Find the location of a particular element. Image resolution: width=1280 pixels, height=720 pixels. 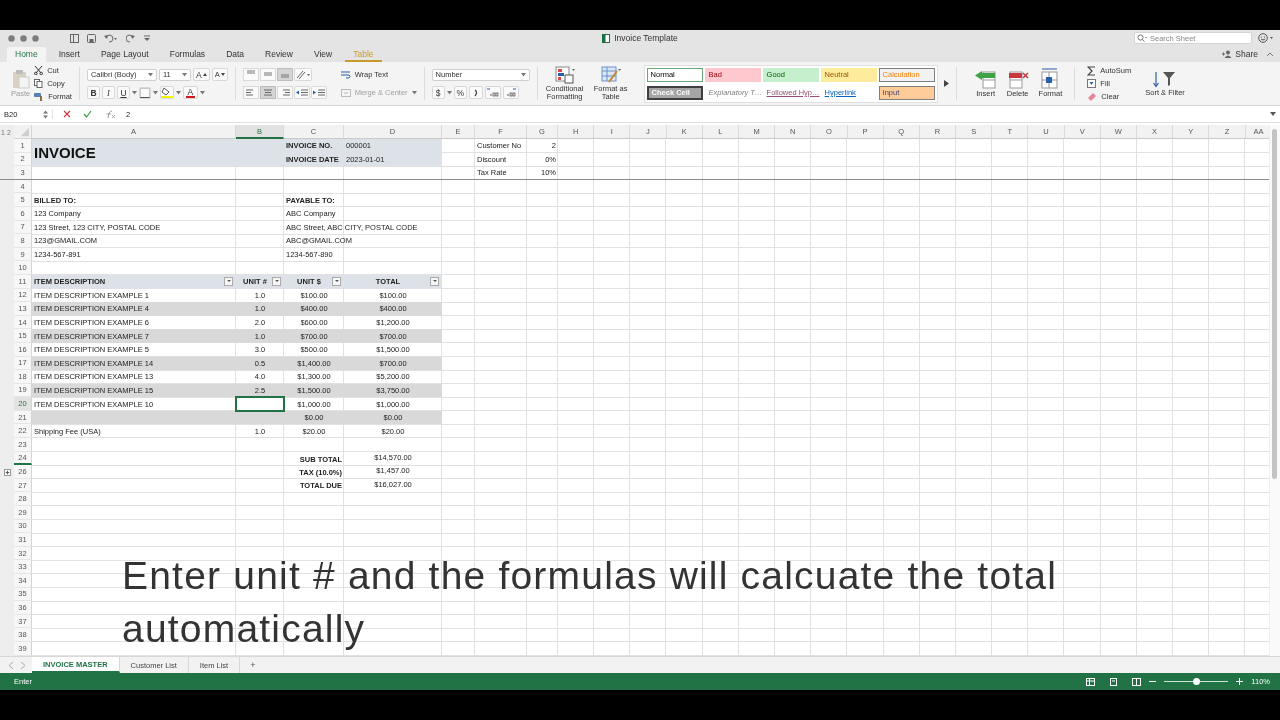

text-orientation-icon is located at coordinates (302, 74).